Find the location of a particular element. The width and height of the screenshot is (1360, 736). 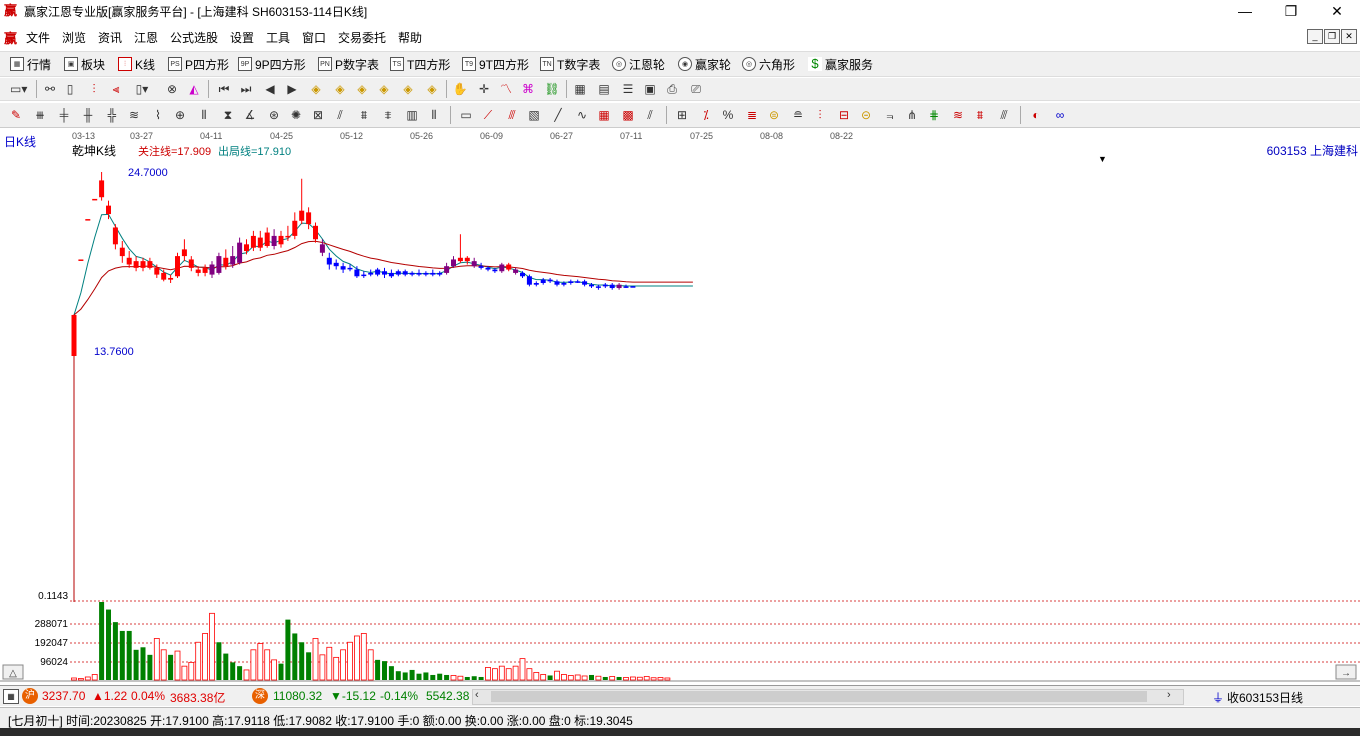

box-icon: ⊠ is located at coordinates (318, 115).